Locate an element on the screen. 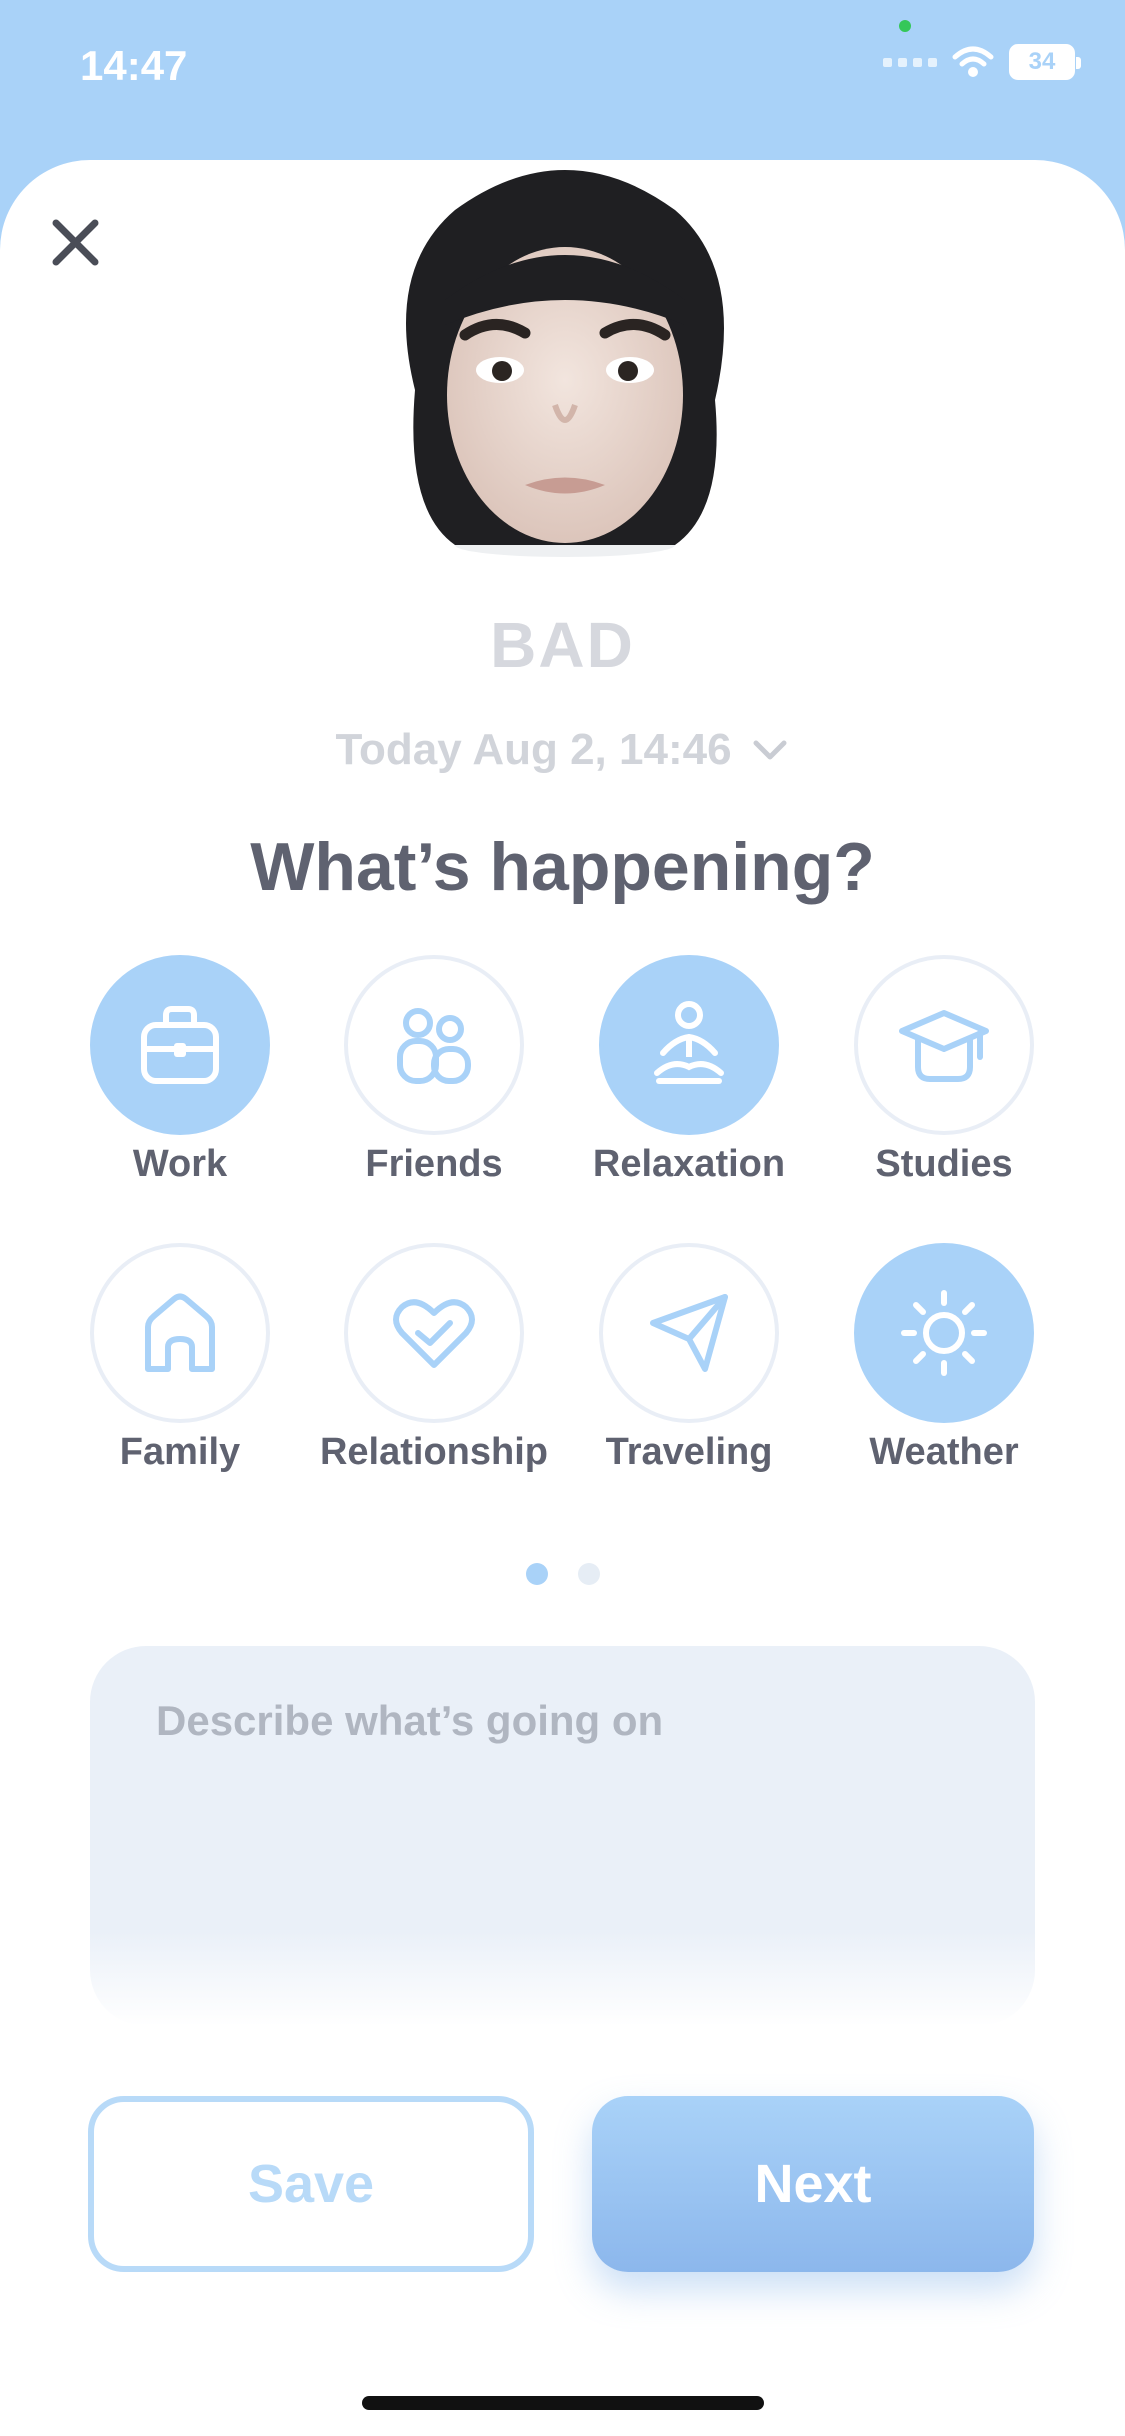  status-icons: 34 is located at coordinates (982, 62).